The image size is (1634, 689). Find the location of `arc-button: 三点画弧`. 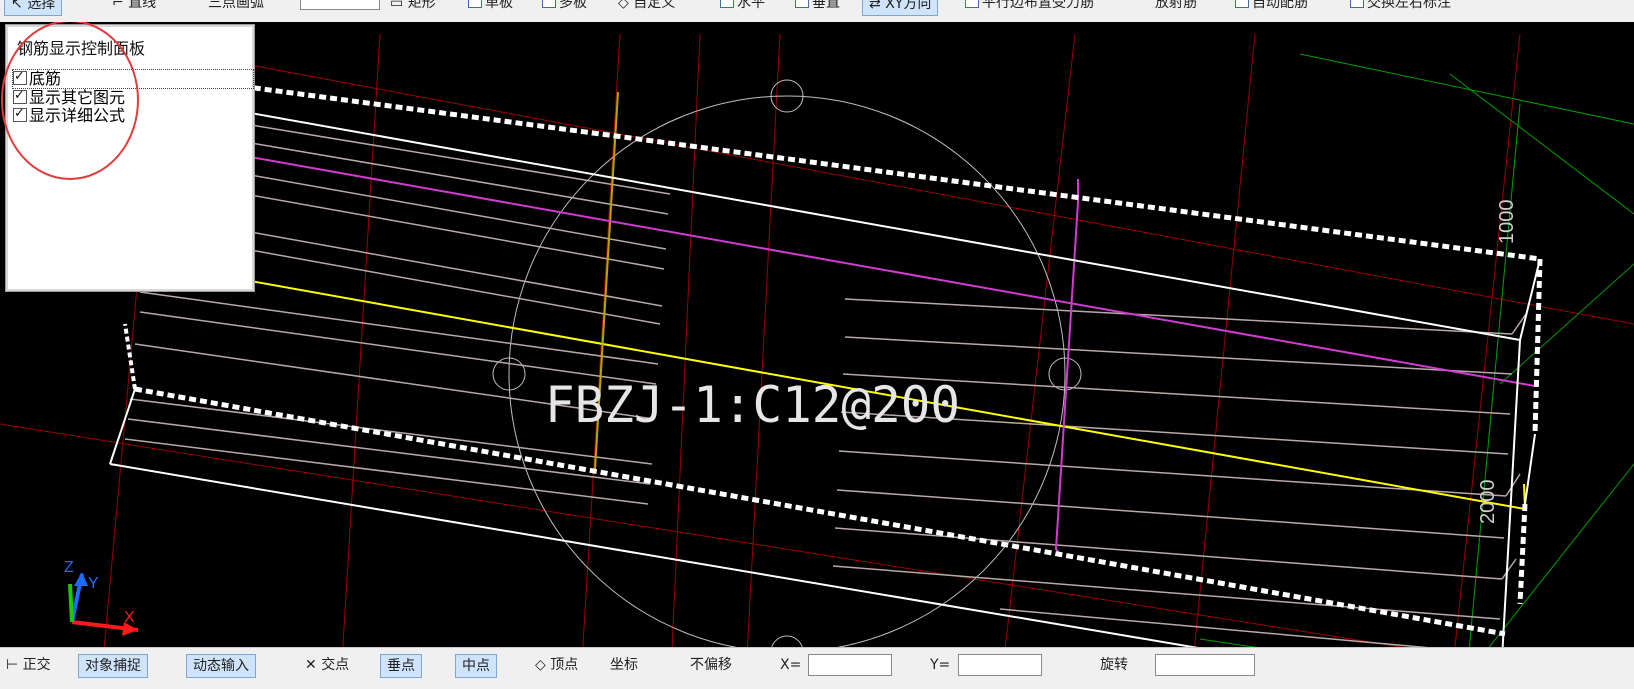

arc-button: 三点画弧 is located at coordinates (236, 7).